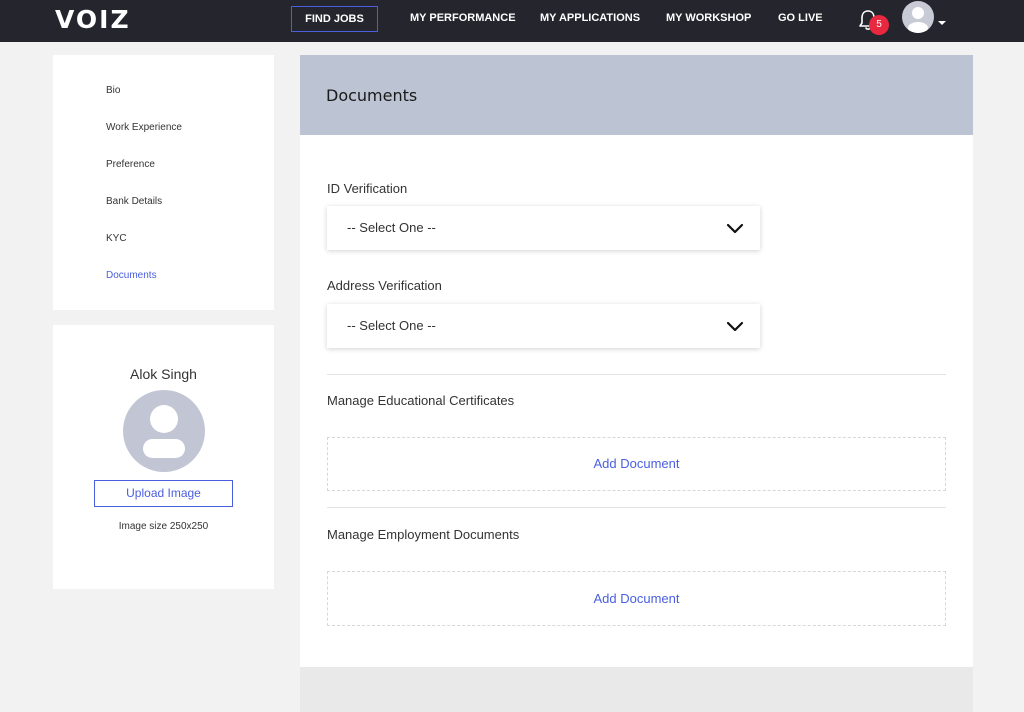 This screenshot has height=712, width=1024. Describe the element at coordinates (942, 23) in the screenshot. I see `caret-down-icon` at that location.